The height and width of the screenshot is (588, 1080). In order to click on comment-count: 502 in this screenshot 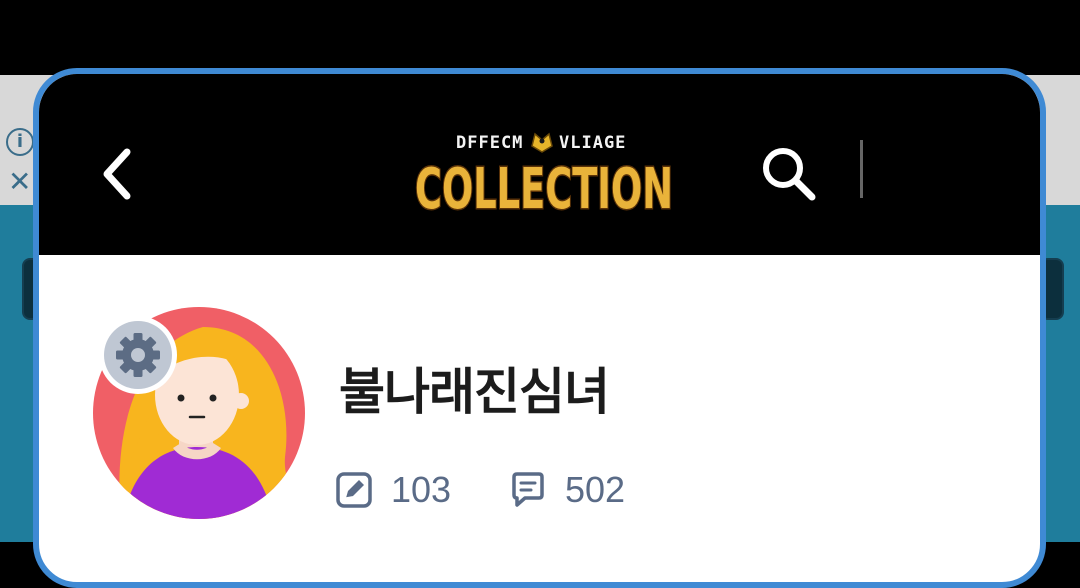, I will do `click(595, 489)`.